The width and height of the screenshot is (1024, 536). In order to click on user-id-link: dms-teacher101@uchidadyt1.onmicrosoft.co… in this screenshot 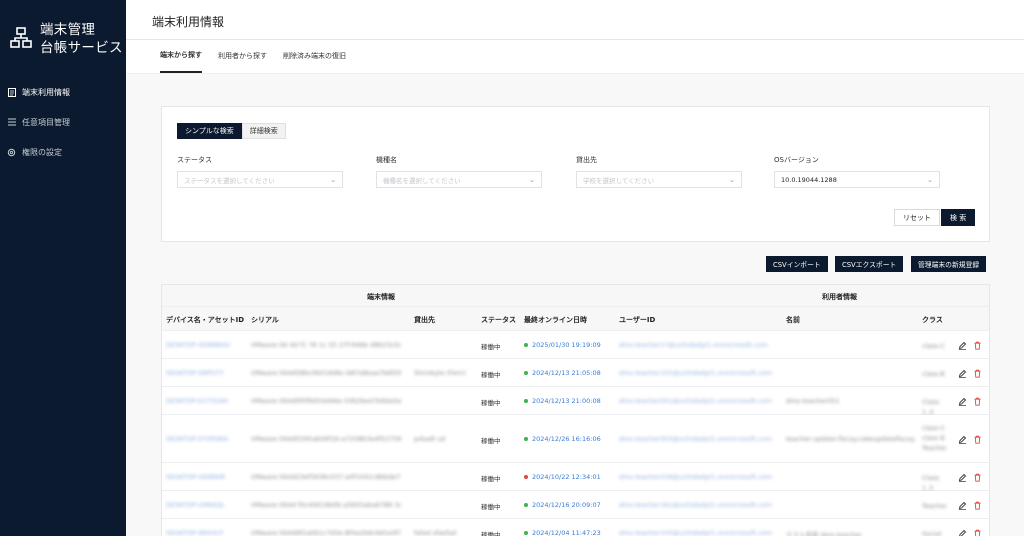, I will do `click(699, 373)`.